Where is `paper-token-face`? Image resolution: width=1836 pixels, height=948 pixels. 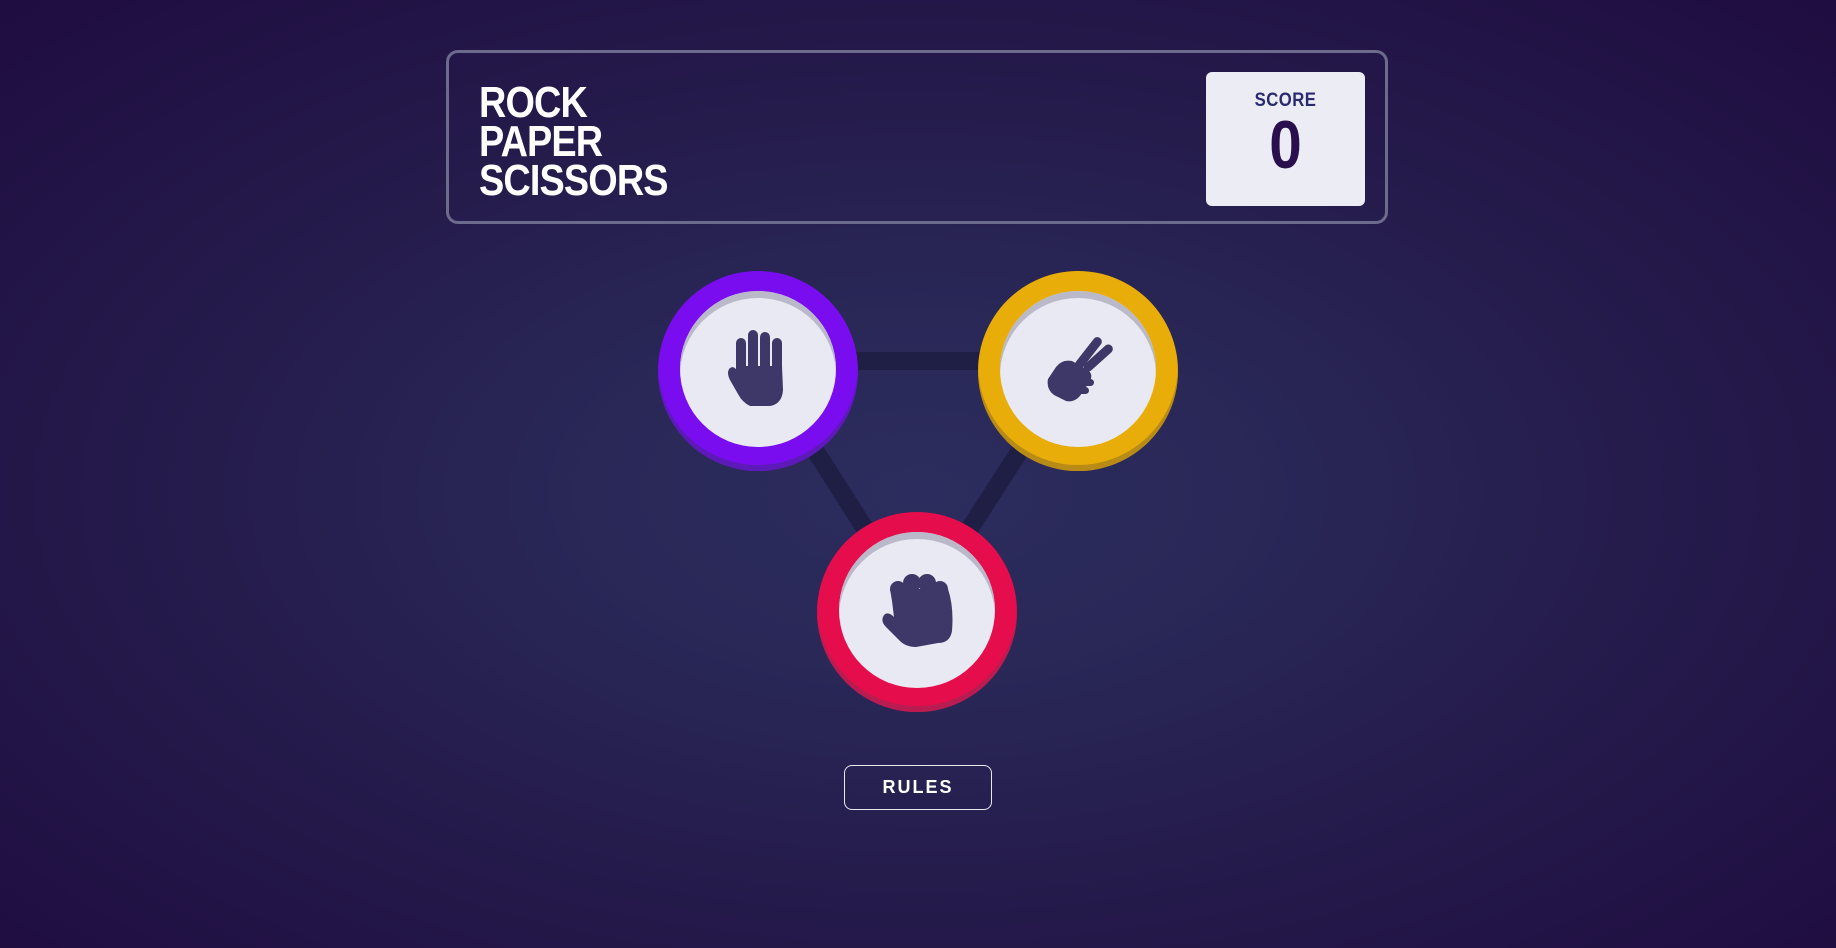 paper-token-face is located at coordinates (758, 369).